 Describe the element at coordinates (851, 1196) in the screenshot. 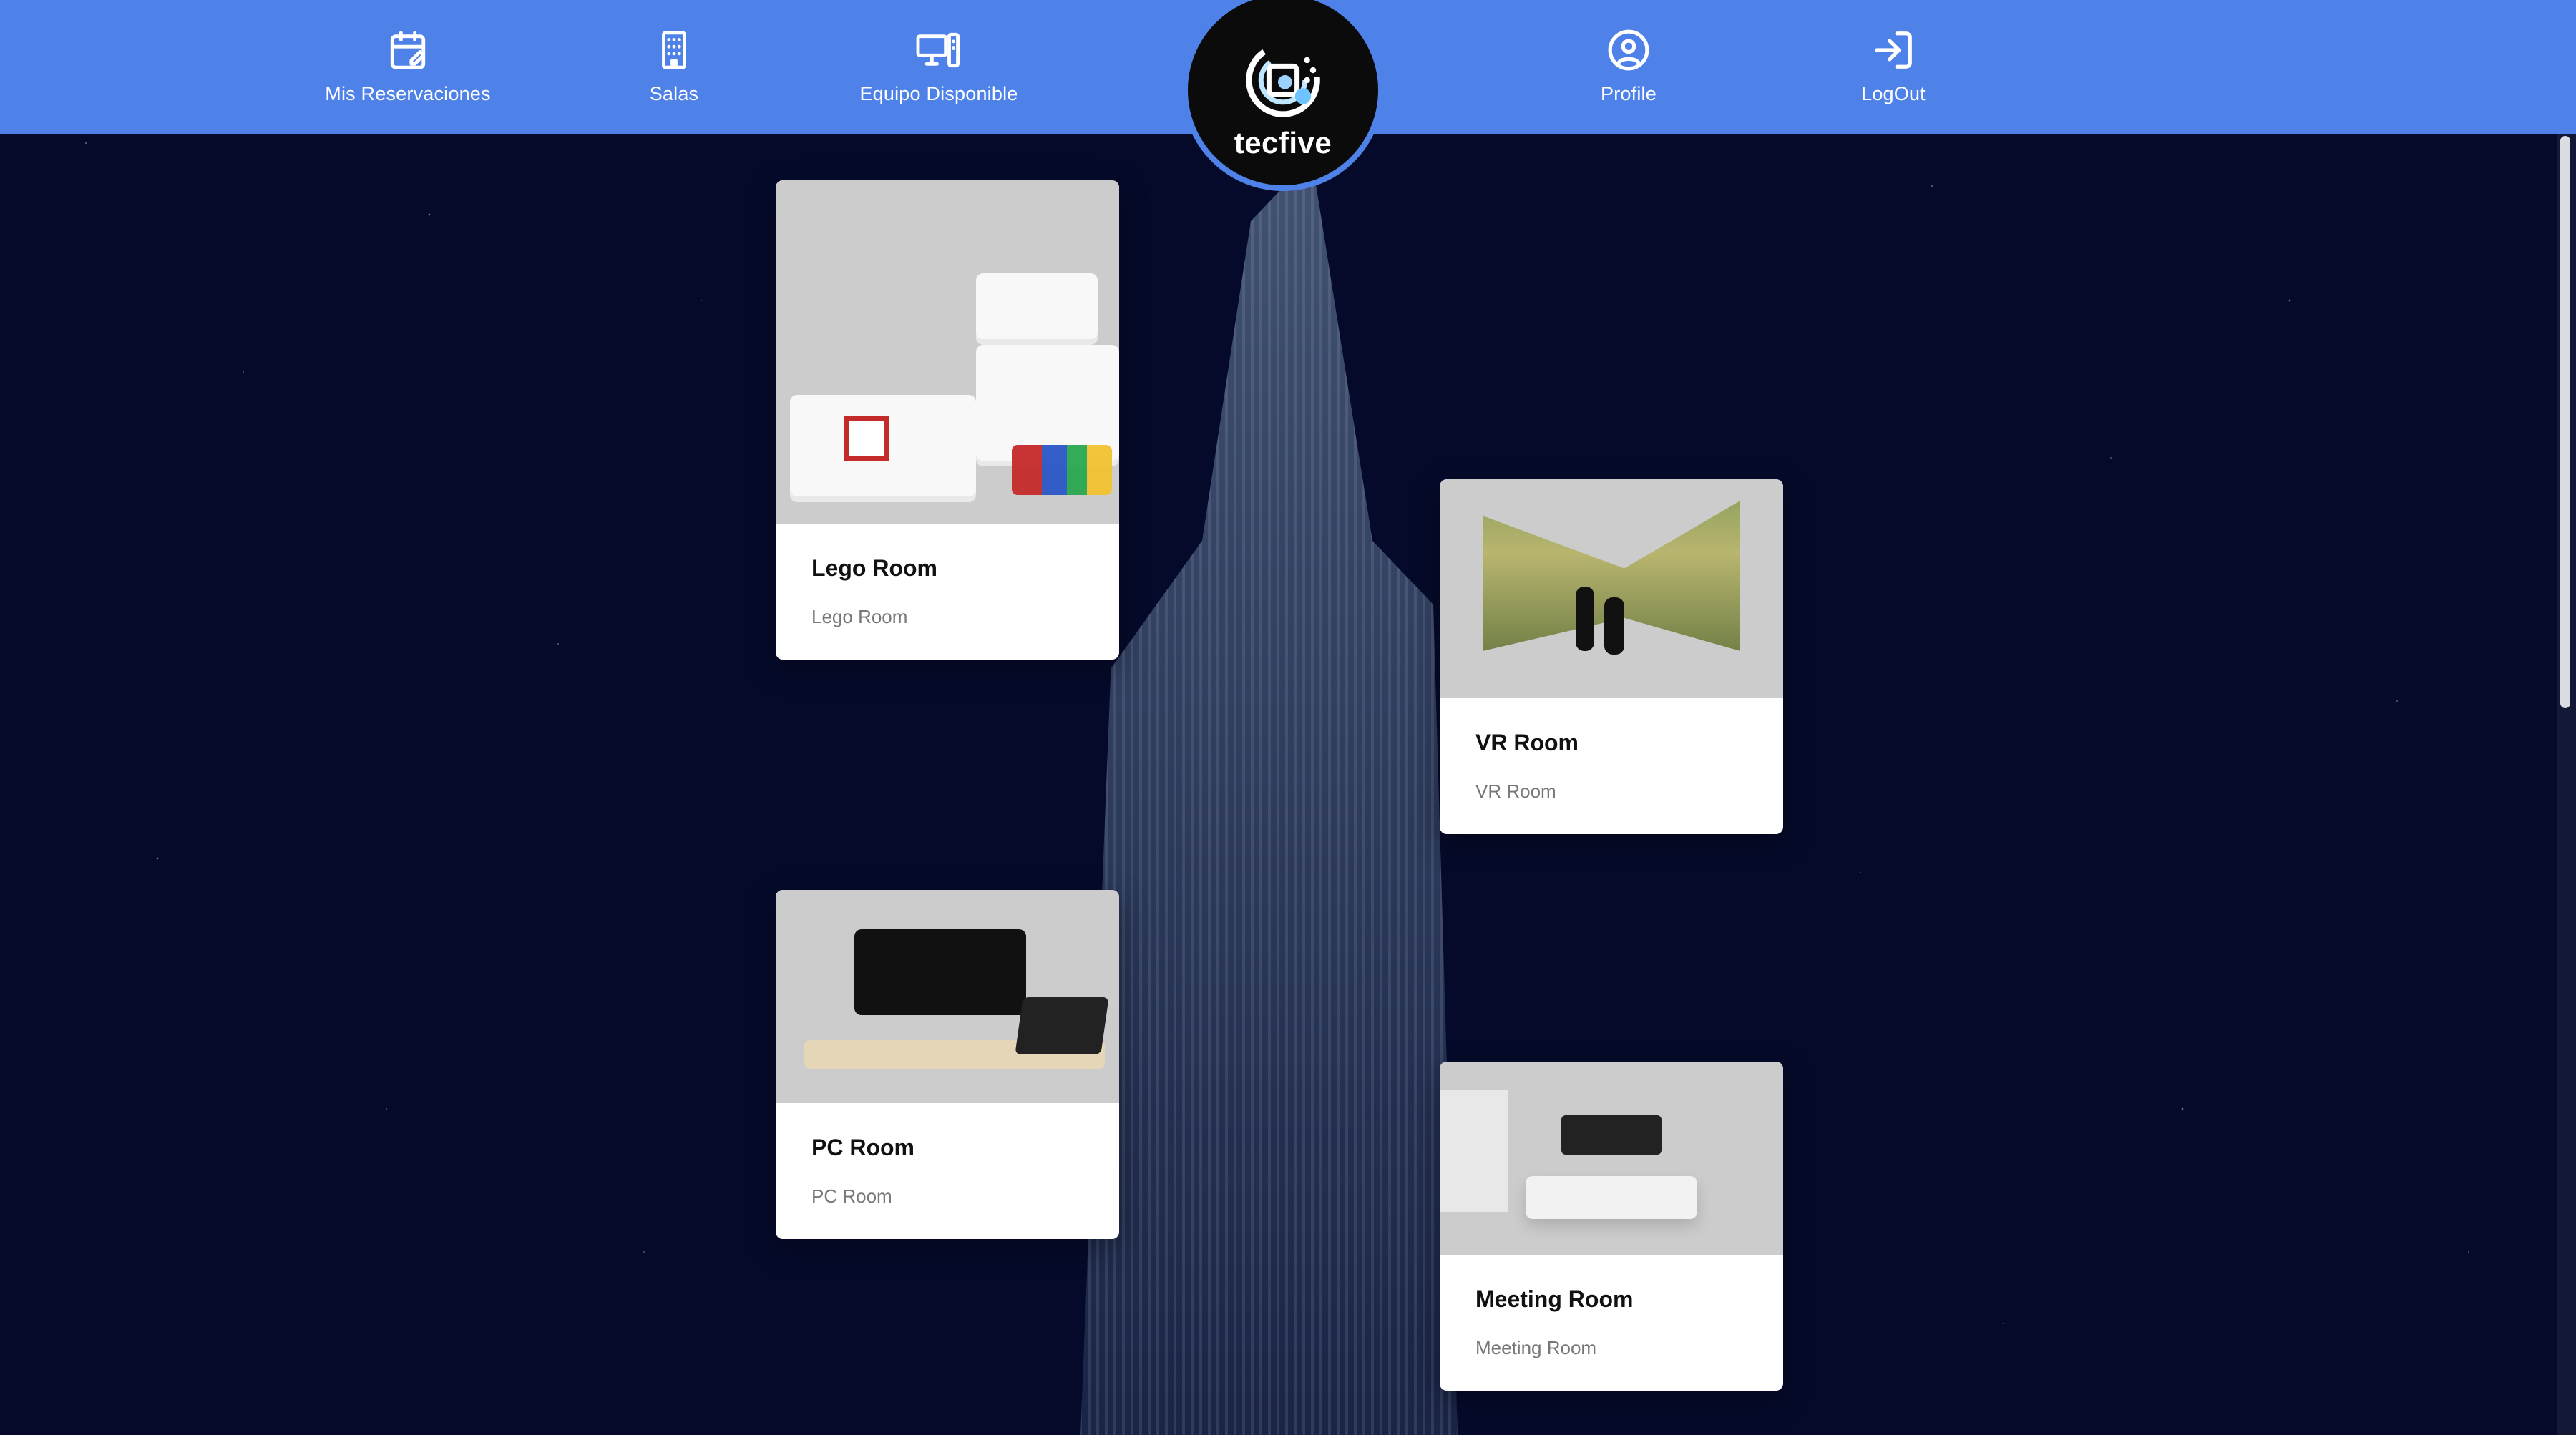

I see `card-subtitle: PC Room` at that location.